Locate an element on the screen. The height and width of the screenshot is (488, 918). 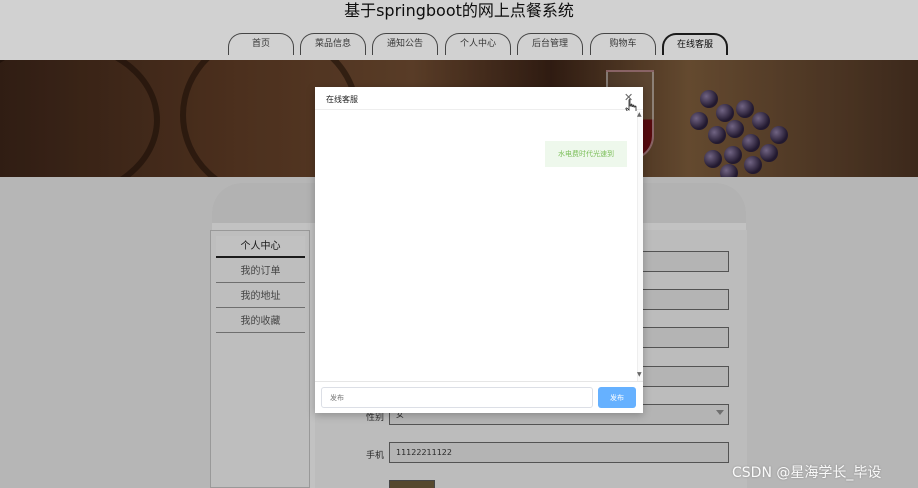
watermark: CSDN @星海学长_毕设 is located at coordinates (807, 473).